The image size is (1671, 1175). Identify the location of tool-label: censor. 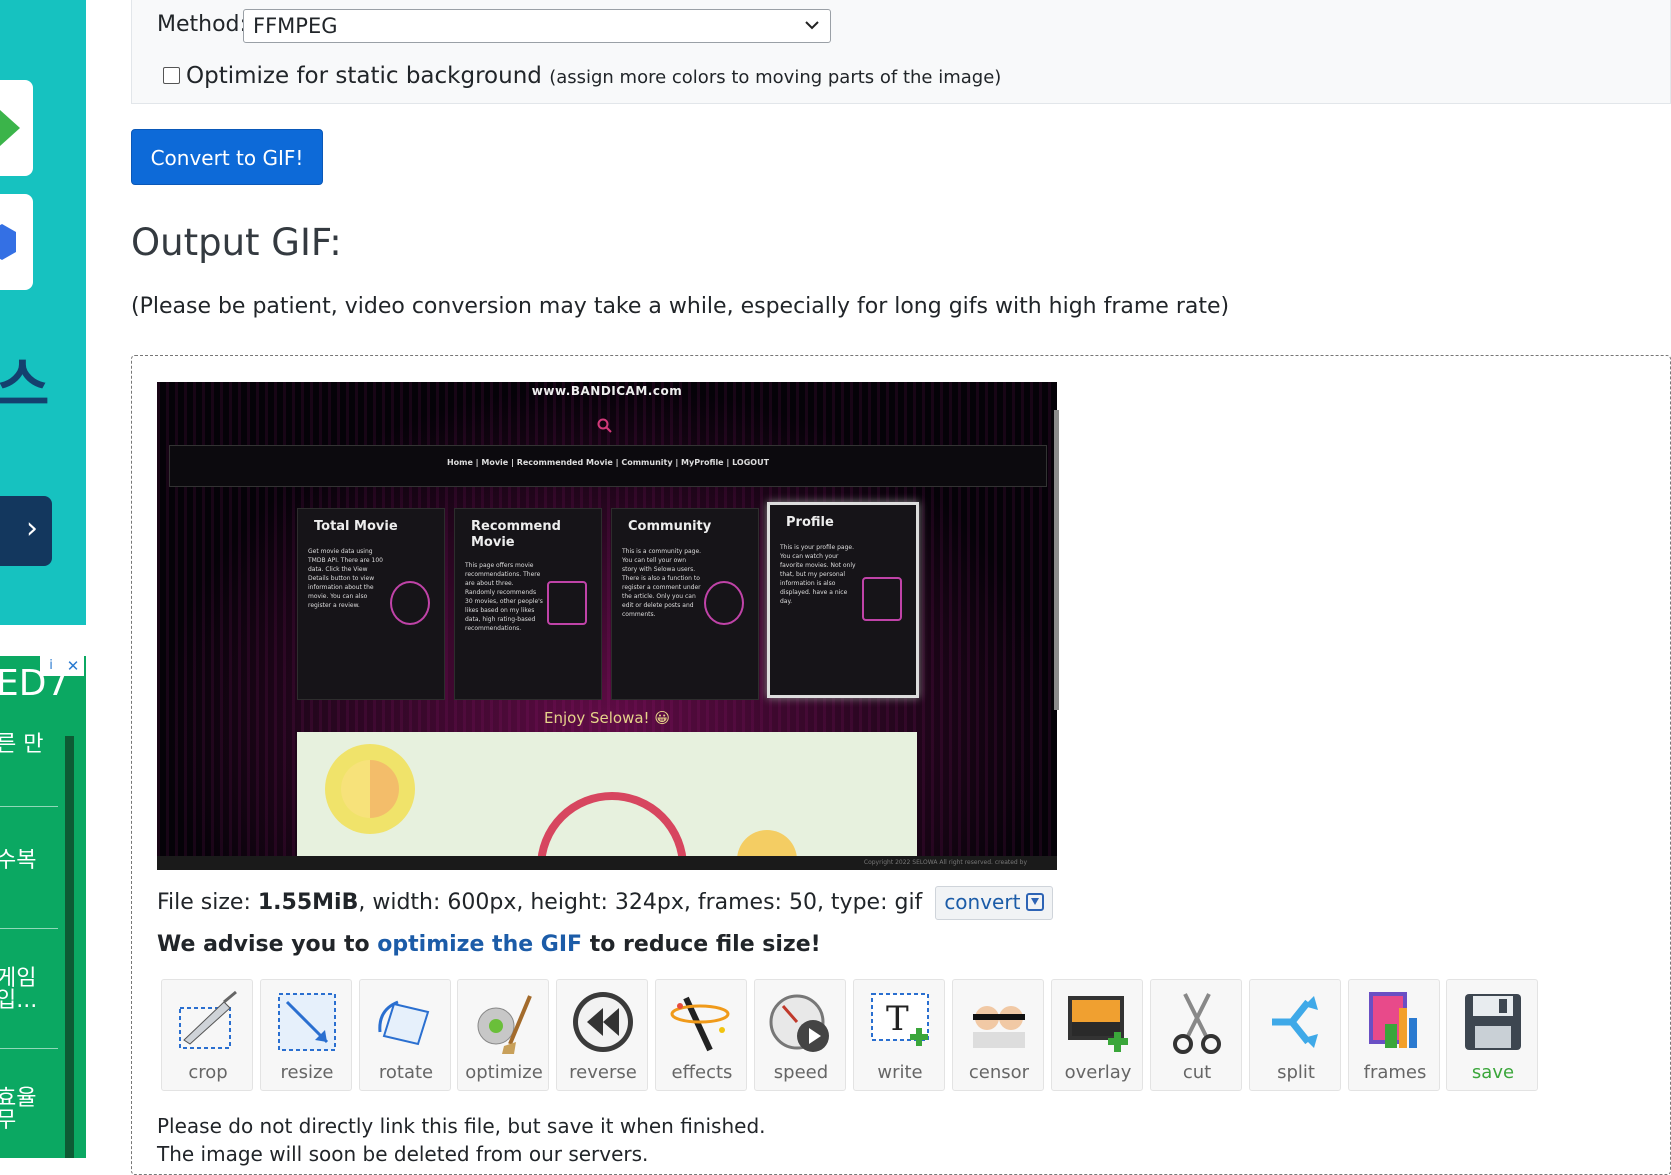
(999, 1072).